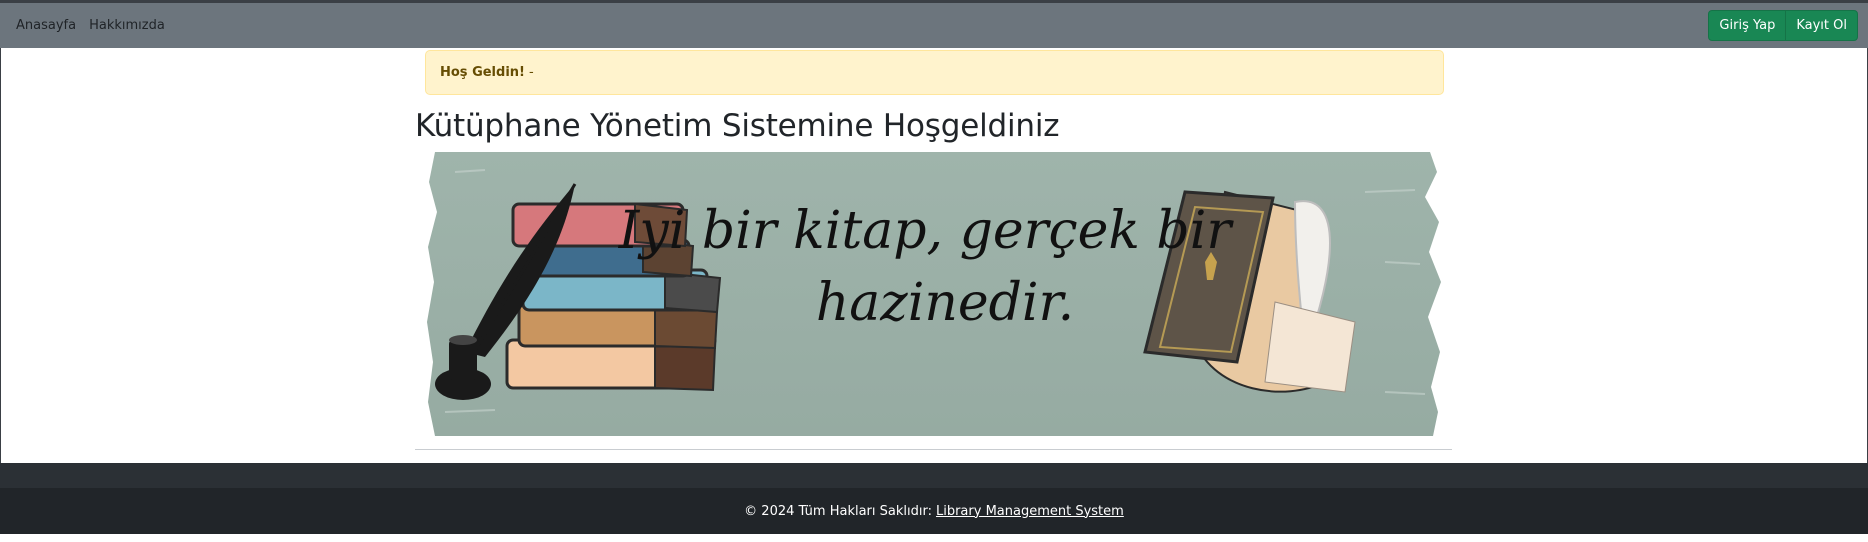 This screenshot has width=1868, height=542. What do you see at coordinates (127, 25) in the screenshot?
I see `nav-link-about: Hakkımızda` at bounding box center [127, 25].